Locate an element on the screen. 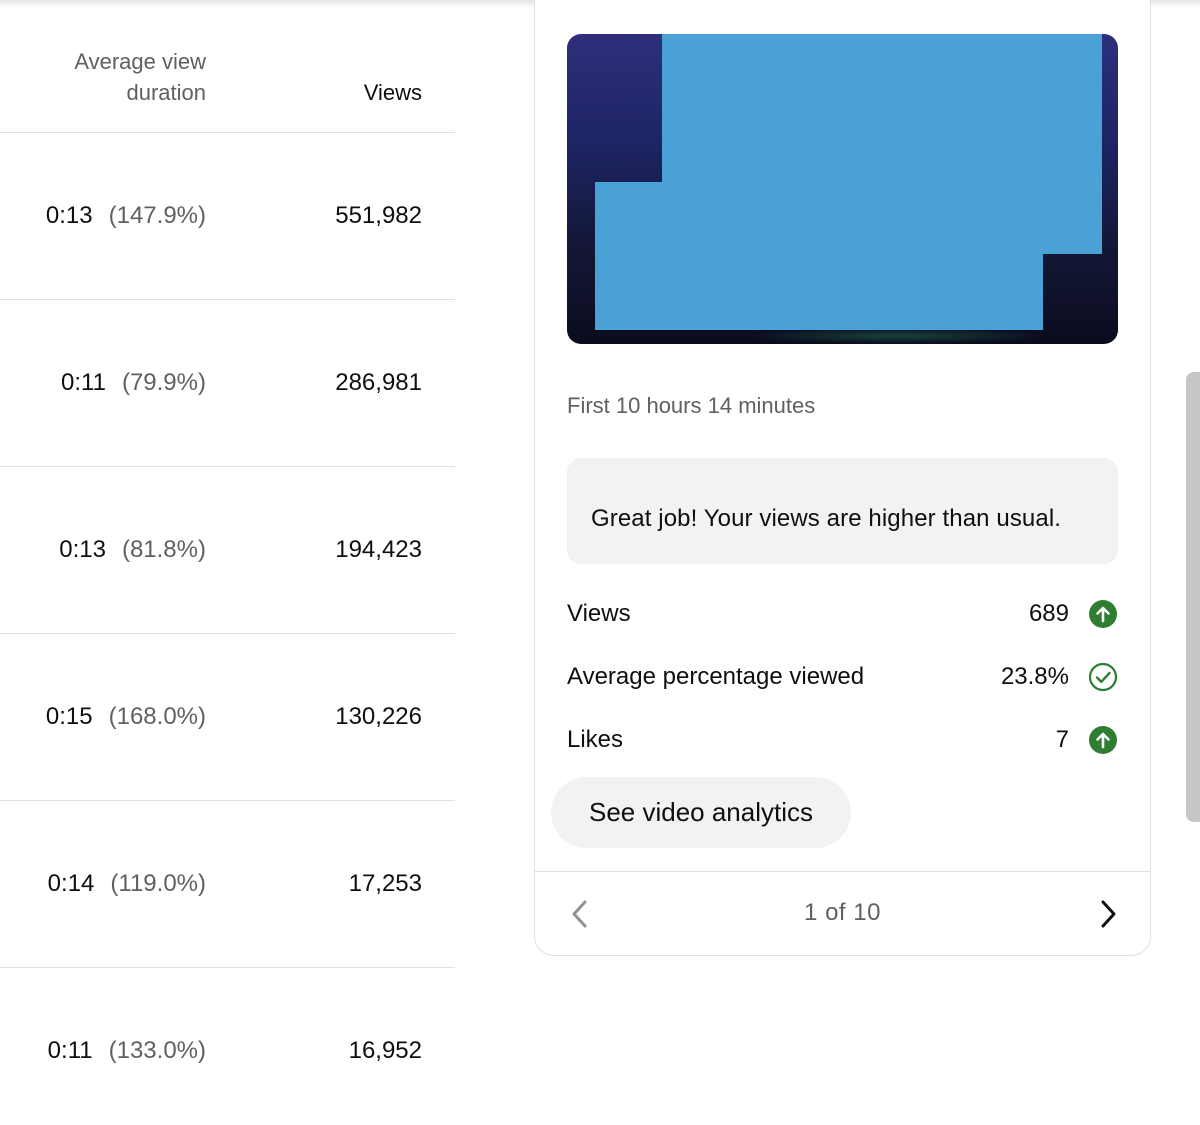 The height and width of the screenshot is (1125, 1200). metric-label: Views is located at coordinates (599, 613).